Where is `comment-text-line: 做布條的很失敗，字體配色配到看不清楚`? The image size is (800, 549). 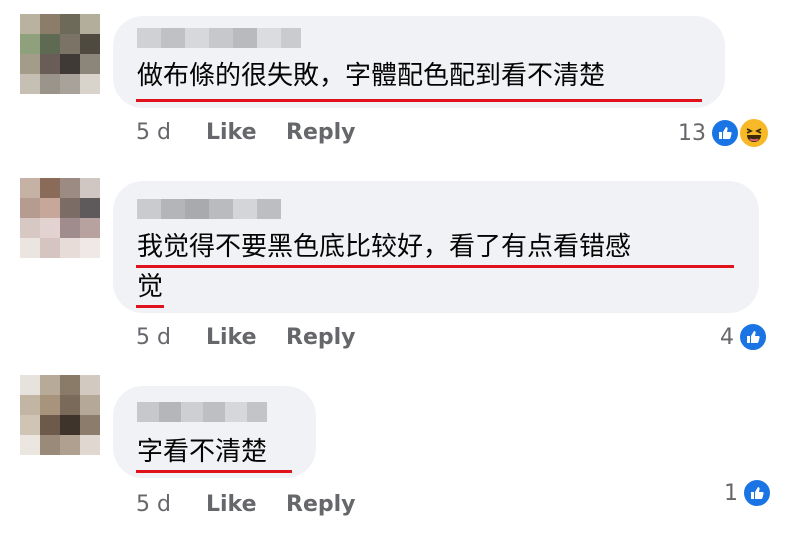 comment-text-line: 做布條的很失敗，字體配色配到看不清楚 is located at coordinates (371, 76).